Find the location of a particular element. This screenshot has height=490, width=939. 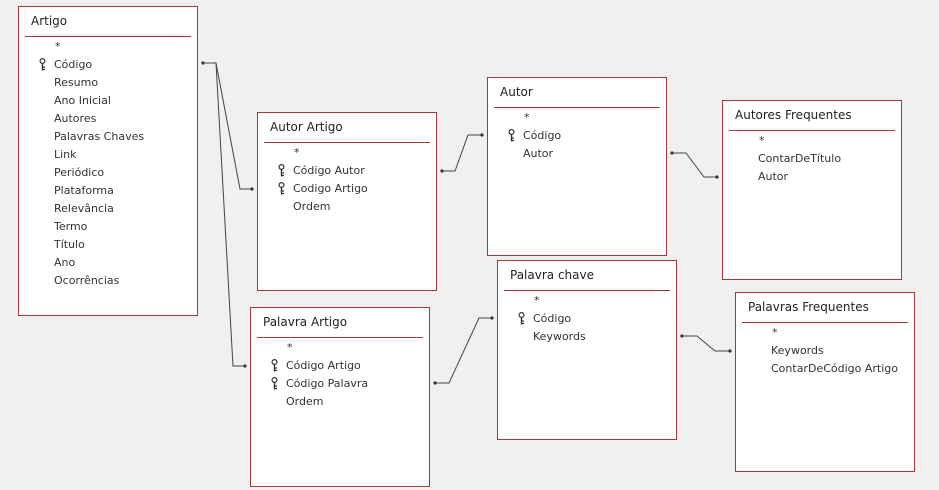

field-row: Link is located at coordinates (108, 155).